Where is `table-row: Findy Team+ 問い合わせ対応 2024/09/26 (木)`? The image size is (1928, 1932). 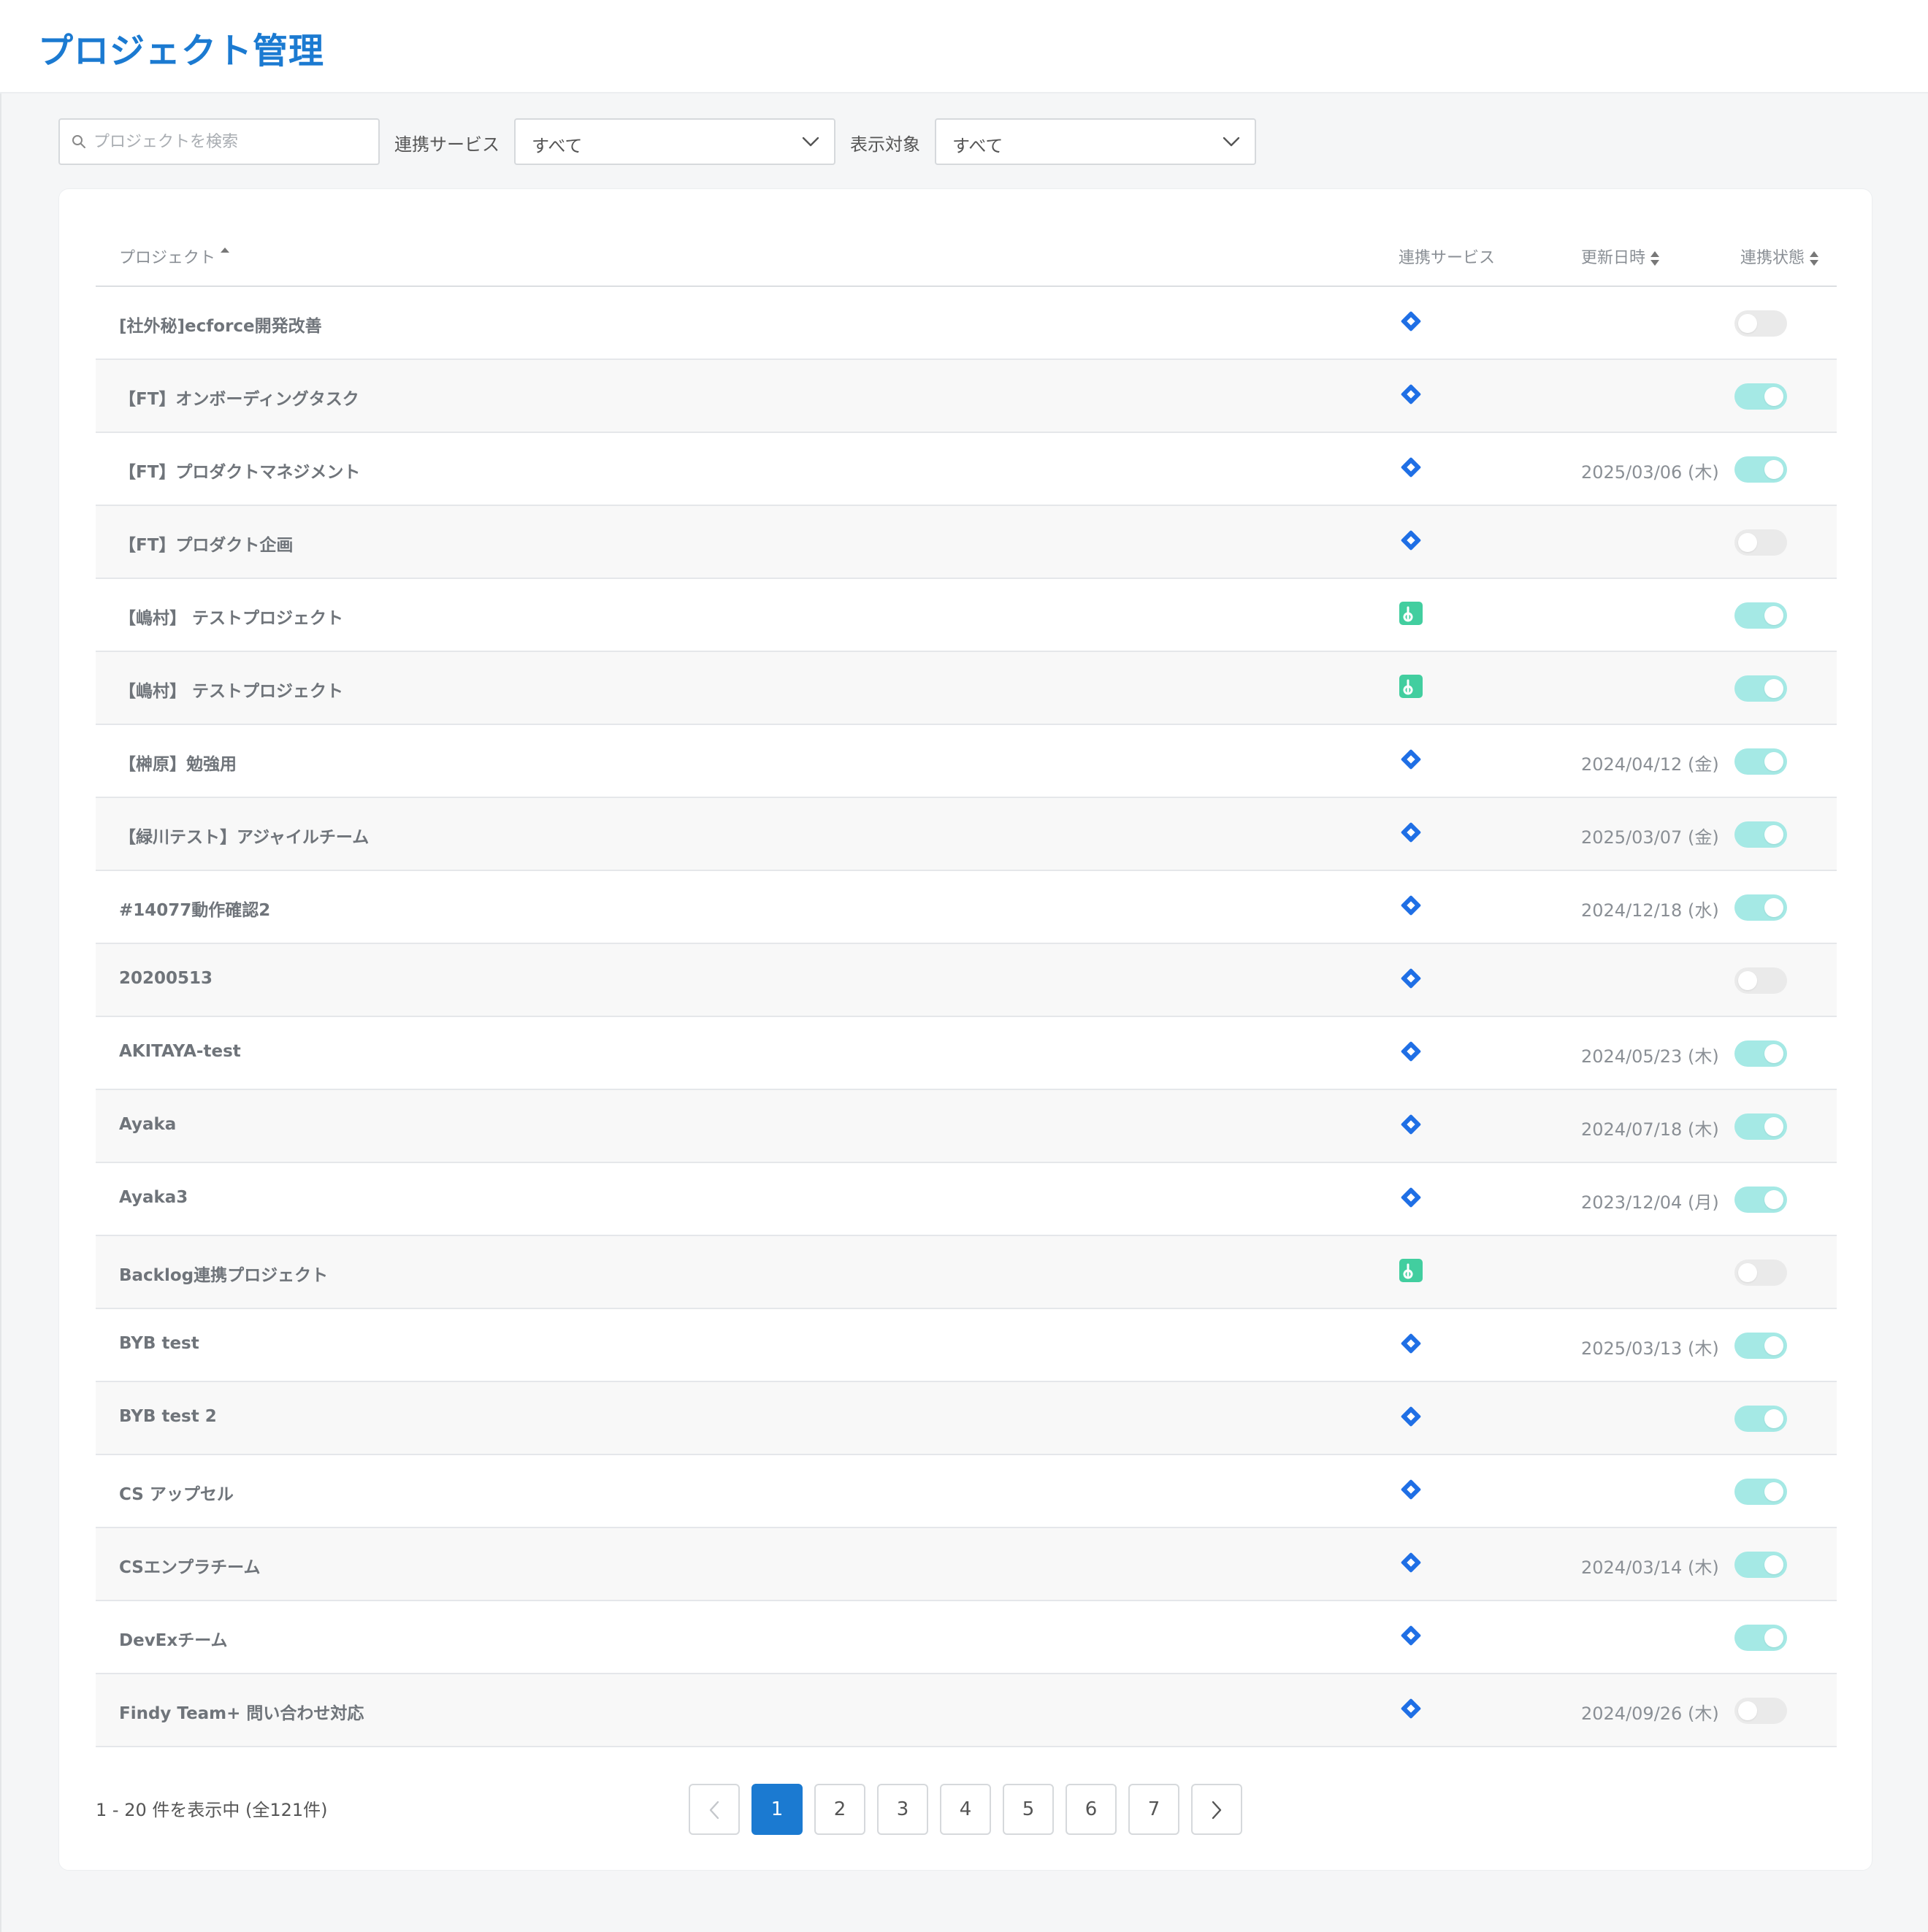
table-row: Findy Team+ 問い合わせ対応 2024/09/26 (木) is located at coordinates (967, 1711).